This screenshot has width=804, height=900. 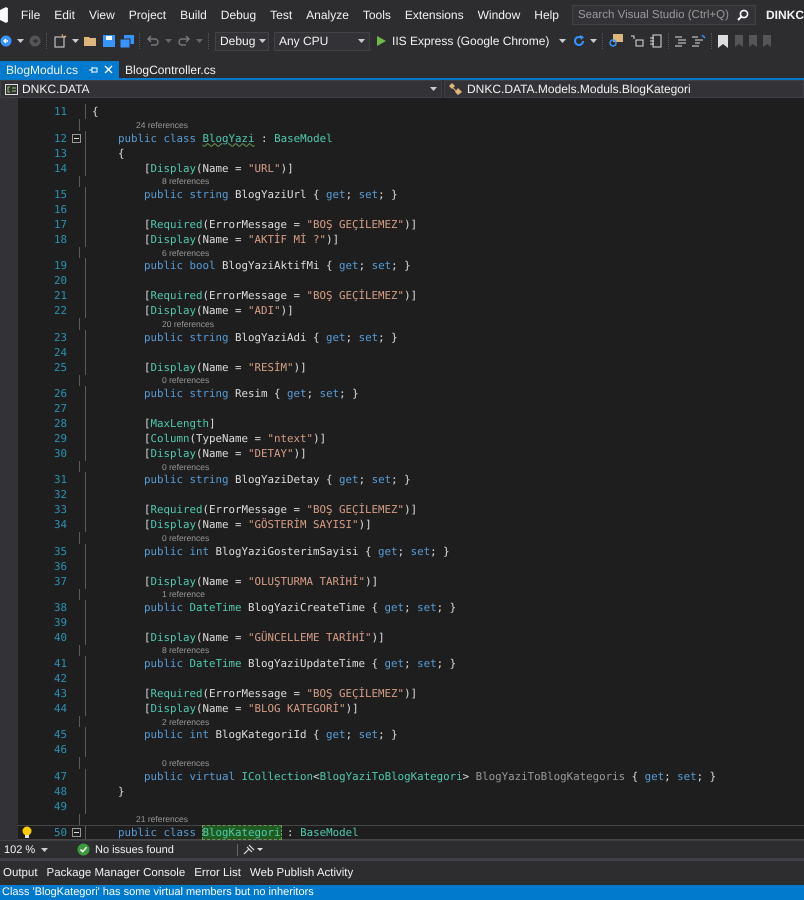 What do you see at coordinates (60, 453) in the screenshot?
I see `line-number: 30` at bounding box center [60, 453].